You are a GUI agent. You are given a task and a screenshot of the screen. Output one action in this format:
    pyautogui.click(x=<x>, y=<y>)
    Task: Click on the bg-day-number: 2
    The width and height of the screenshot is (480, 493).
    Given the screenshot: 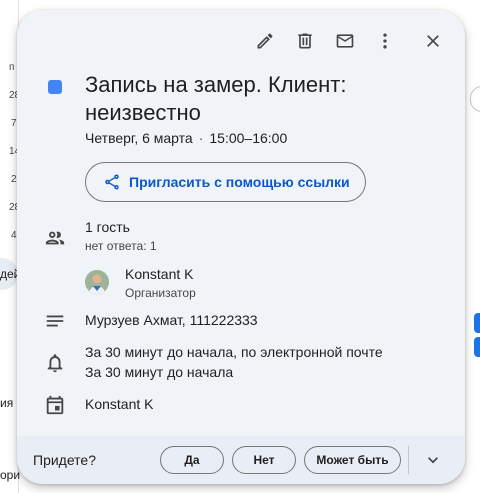 What is the action you would take?
    pyautogui.click(x=14, y=179)
    